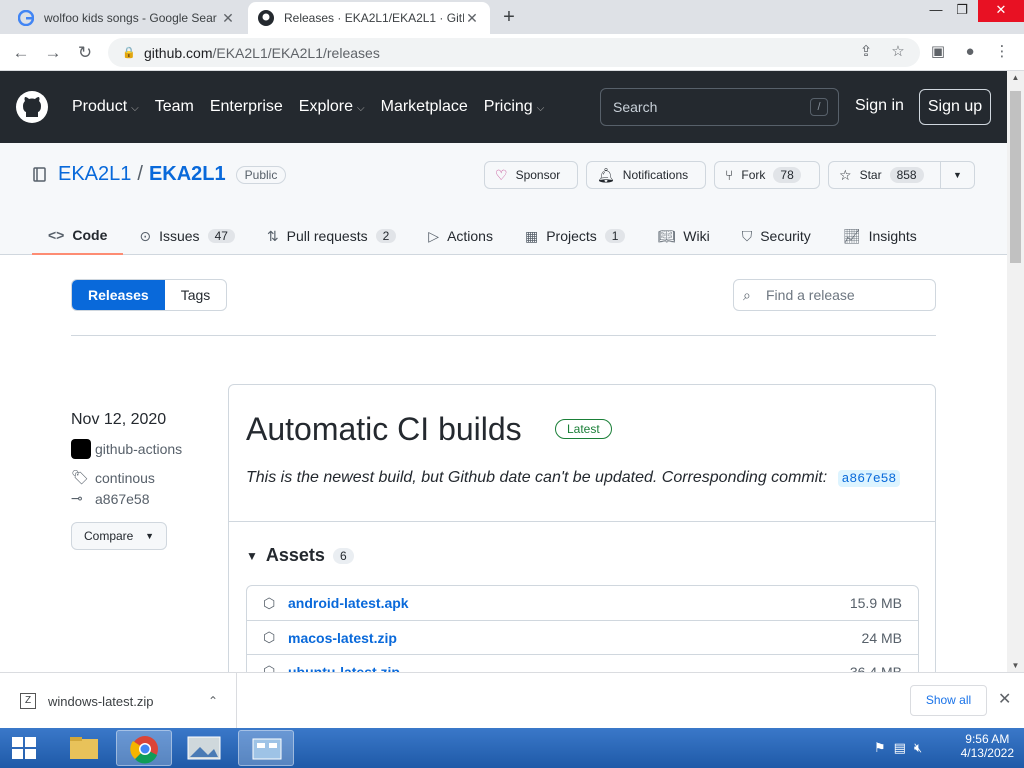  I want to click on control-panel-icon, so click(266, 748).